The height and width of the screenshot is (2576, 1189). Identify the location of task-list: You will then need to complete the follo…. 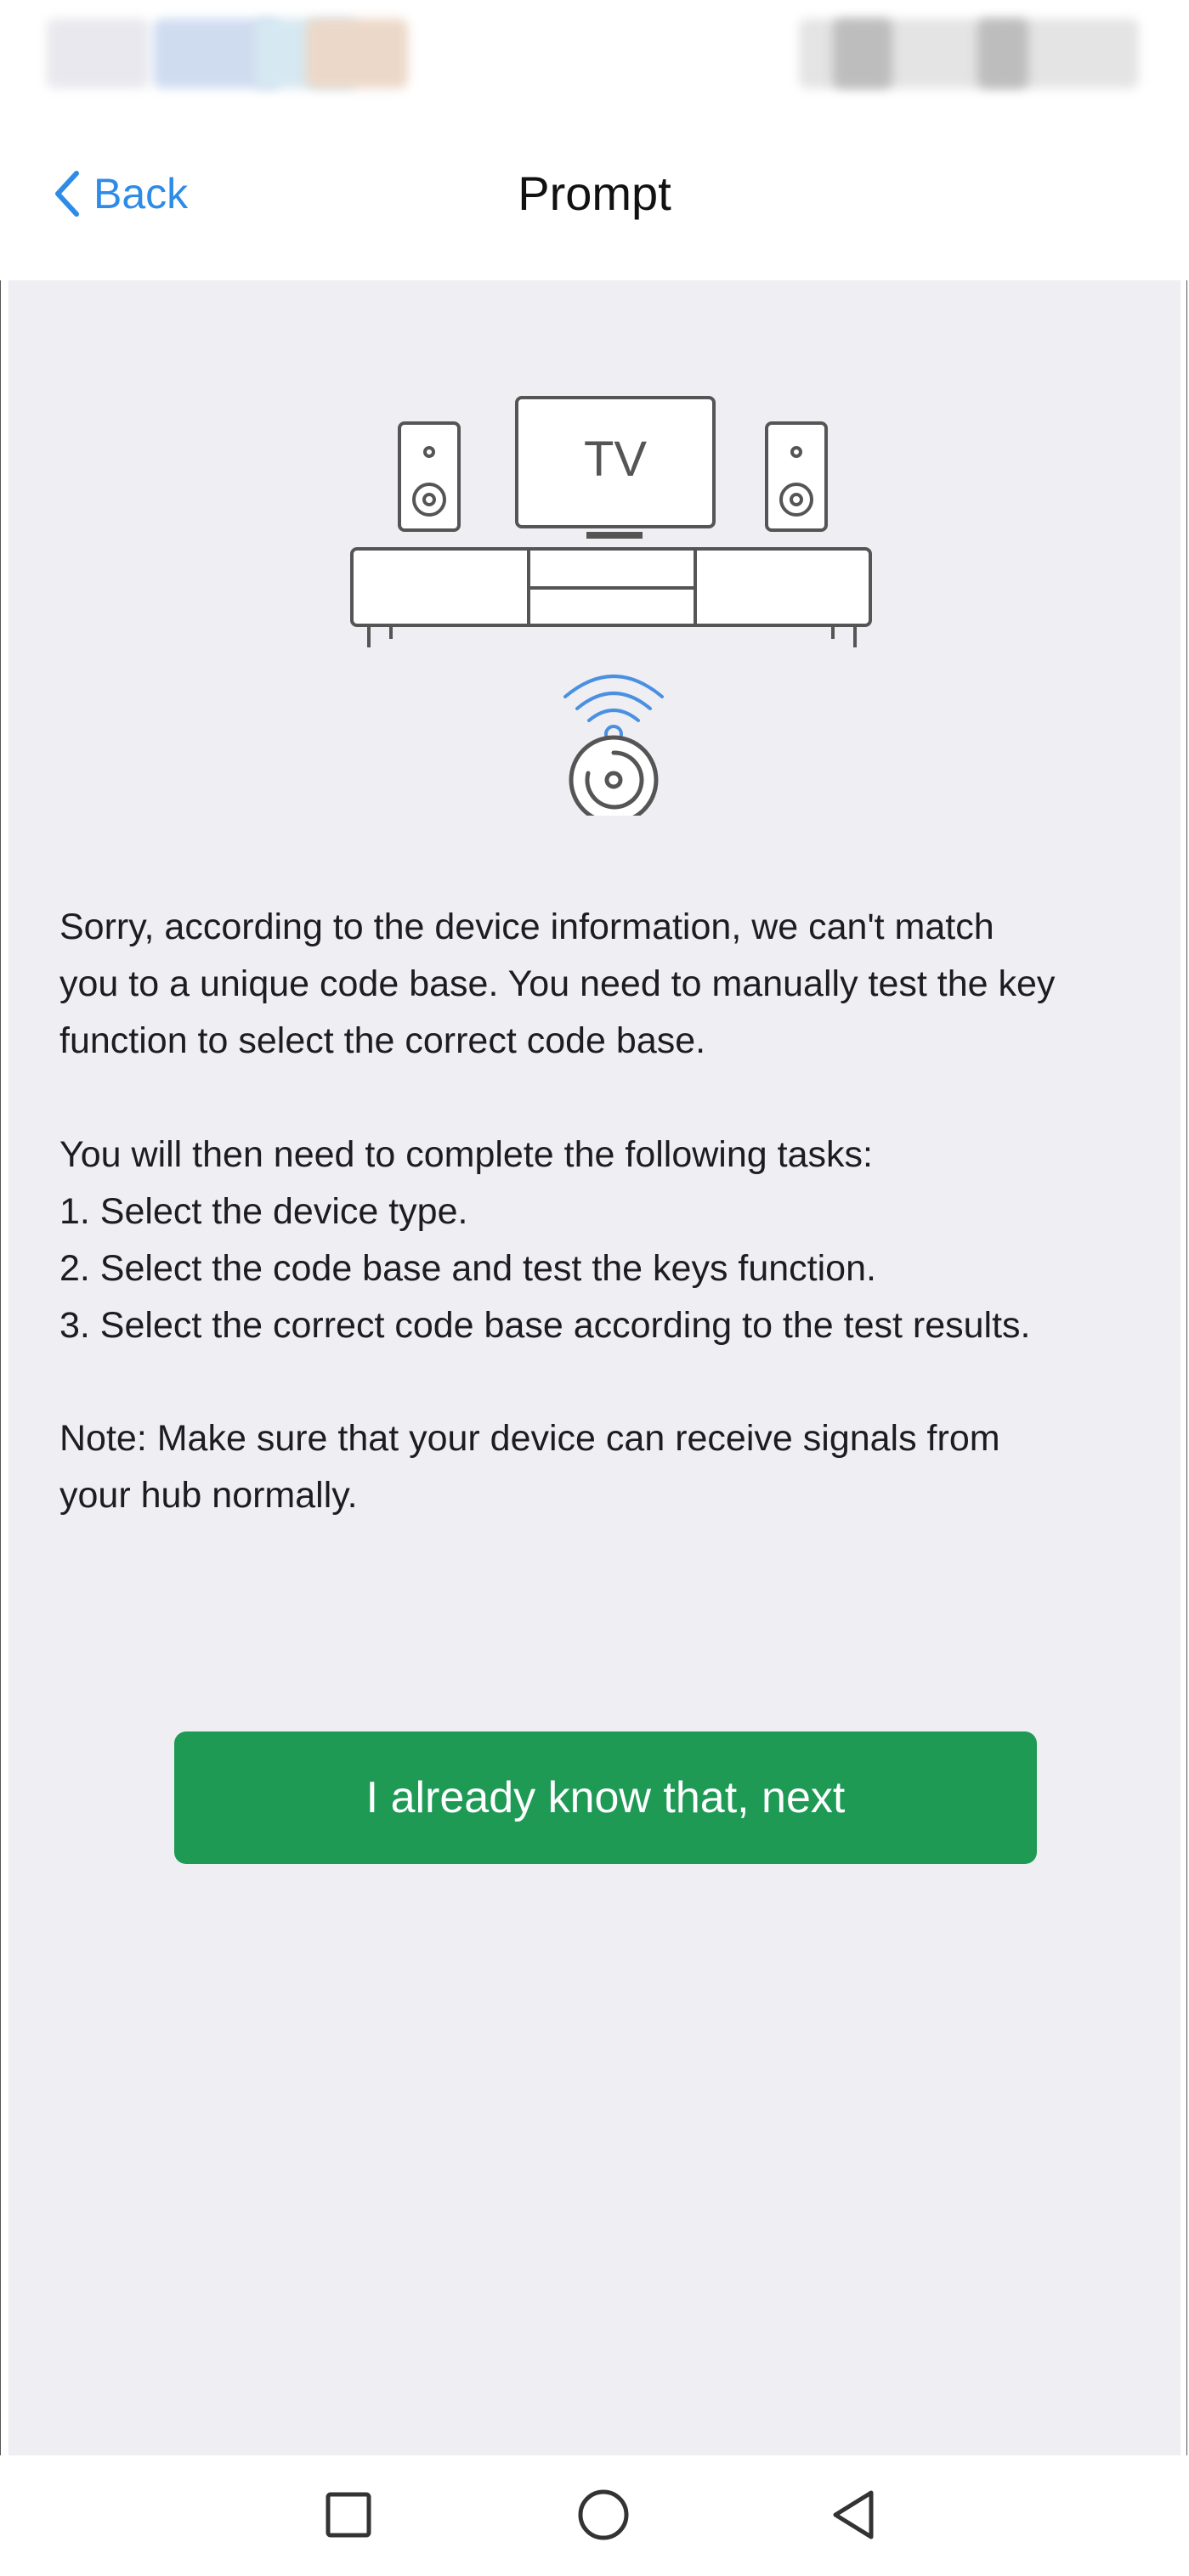
(612, 1240).